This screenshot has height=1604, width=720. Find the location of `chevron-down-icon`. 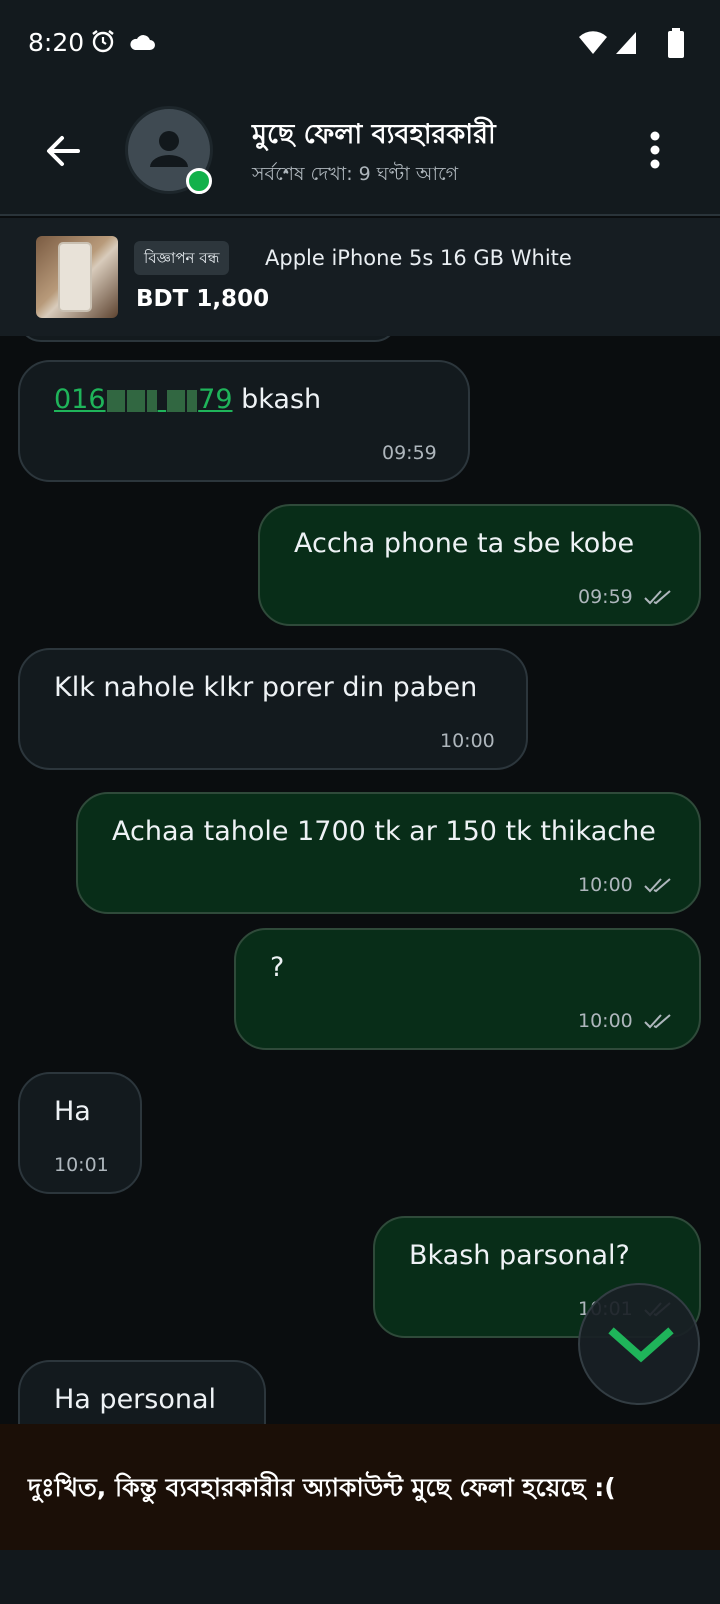

chevron-down-icon is located at coordinates (641, 1345).